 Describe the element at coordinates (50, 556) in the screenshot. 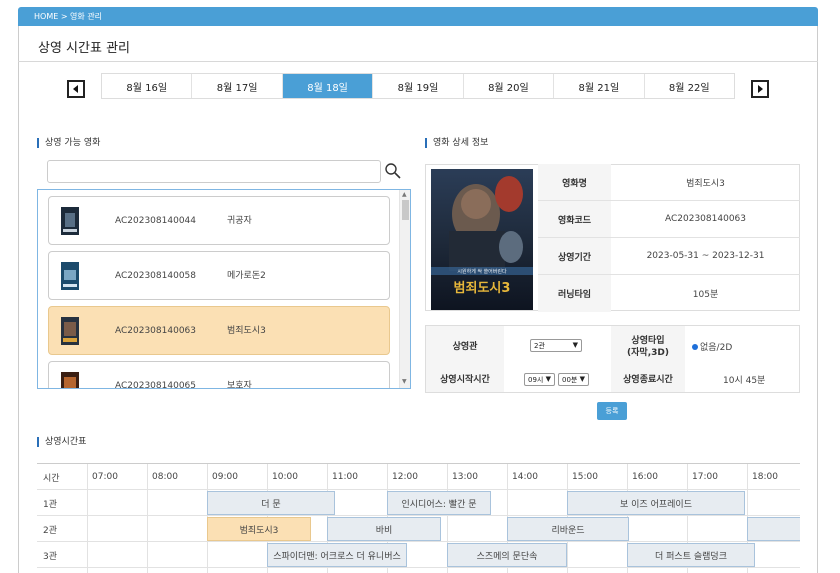

I see `hall-name: 3관` at that location.